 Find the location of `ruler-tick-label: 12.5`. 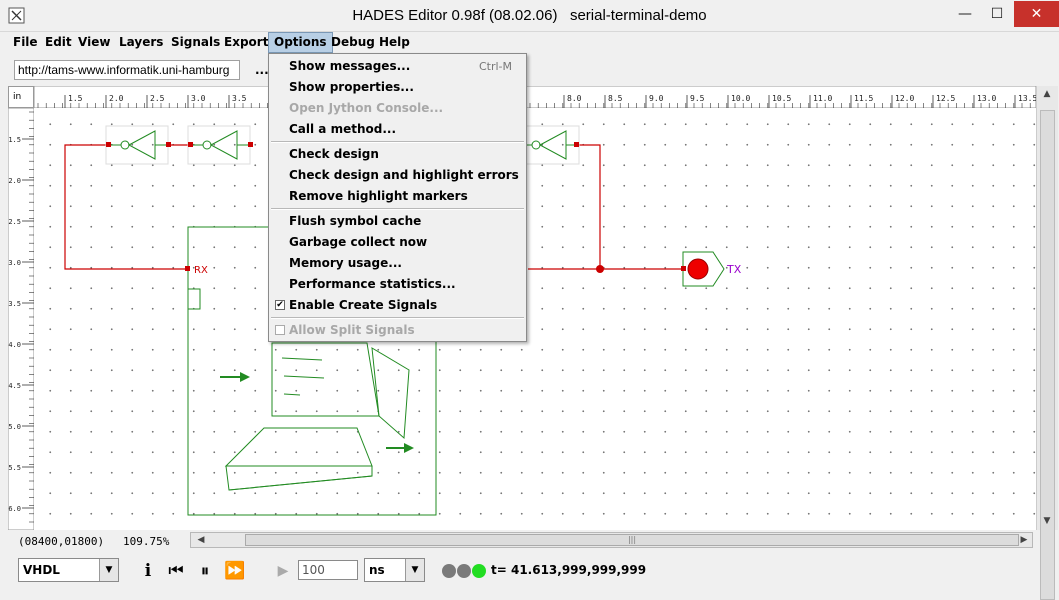

ruler-tick-label: 12.5 is located at coordinates (945, 98).